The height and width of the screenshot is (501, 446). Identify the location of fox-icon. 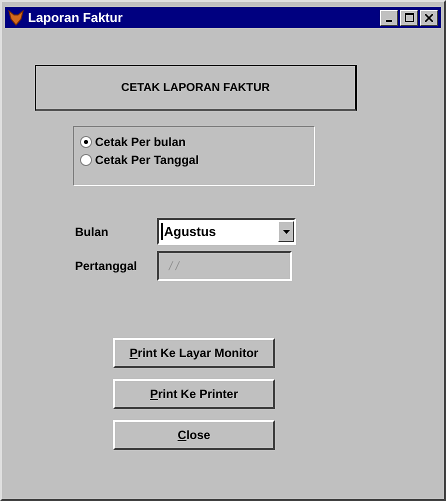
(16, 18).